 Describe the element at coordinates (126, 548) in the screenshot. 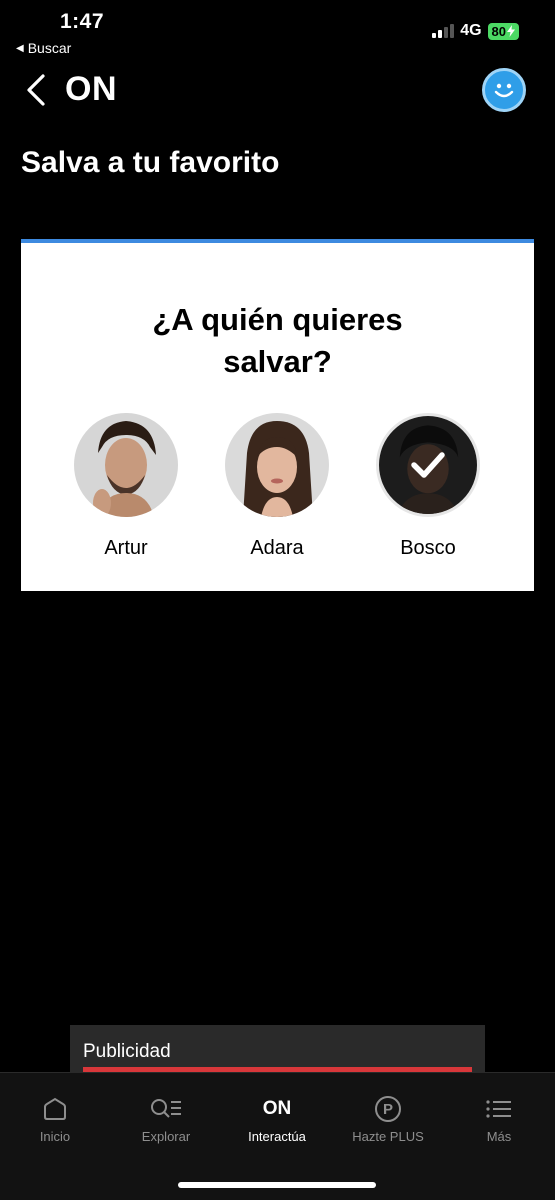

I see `candidate-name: Artur` at that location.